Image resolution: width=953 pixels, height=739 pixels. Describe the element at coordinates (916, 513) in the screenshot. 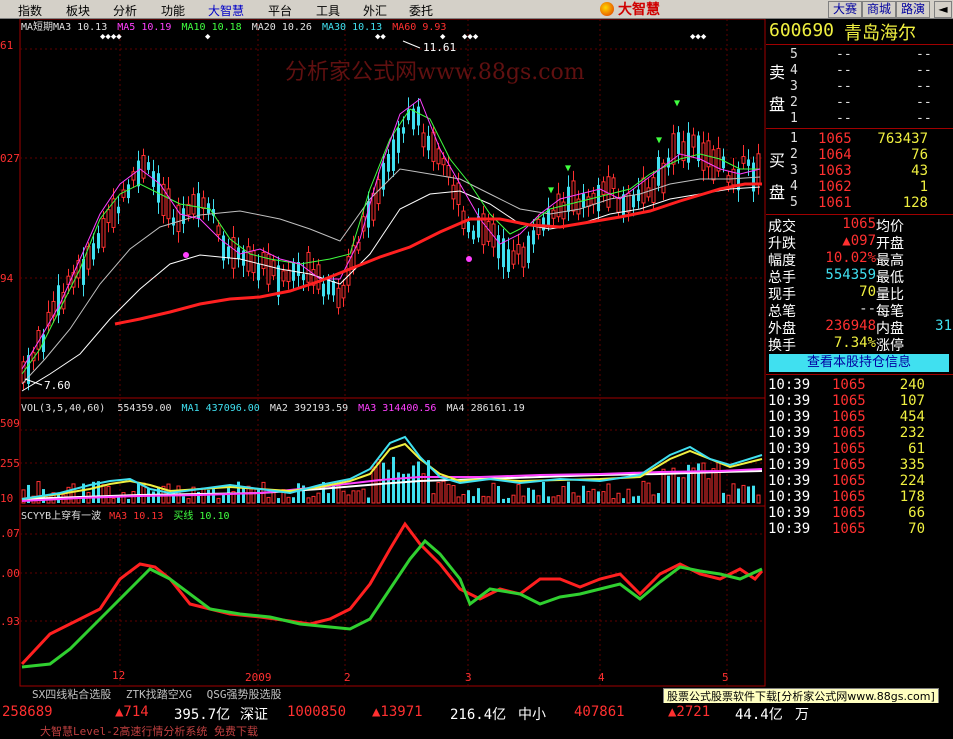

I see `tick-volume: 66` at that location.